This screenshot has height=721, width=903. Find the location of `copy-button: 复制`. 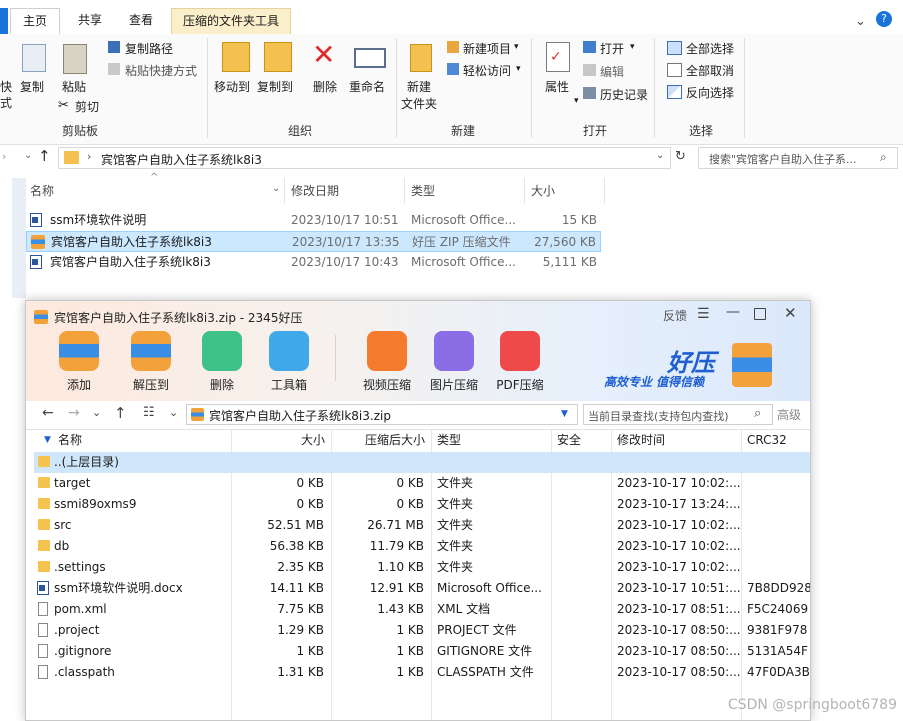

copy-button: 复制 is located at coordinates (32, 86).